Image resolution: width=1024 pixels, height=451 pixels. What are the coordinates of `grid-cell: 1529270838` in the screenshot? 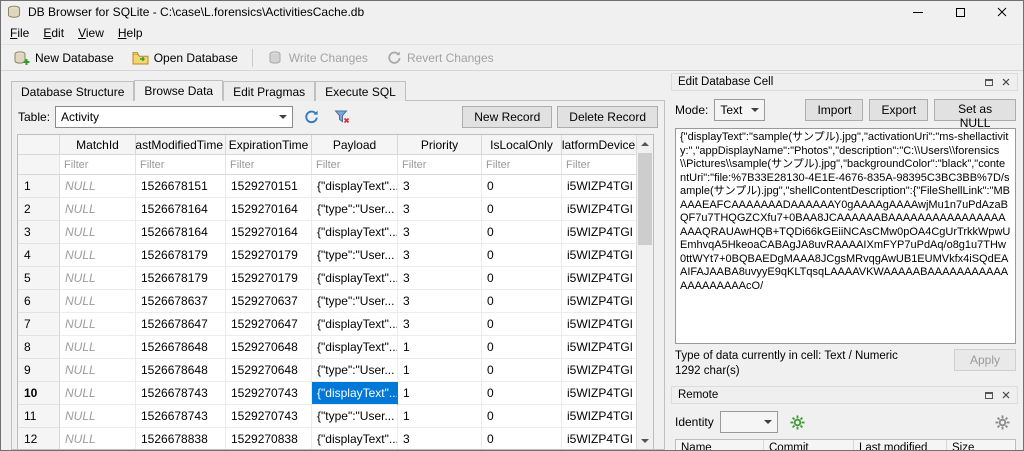 It's located at (269, 438).